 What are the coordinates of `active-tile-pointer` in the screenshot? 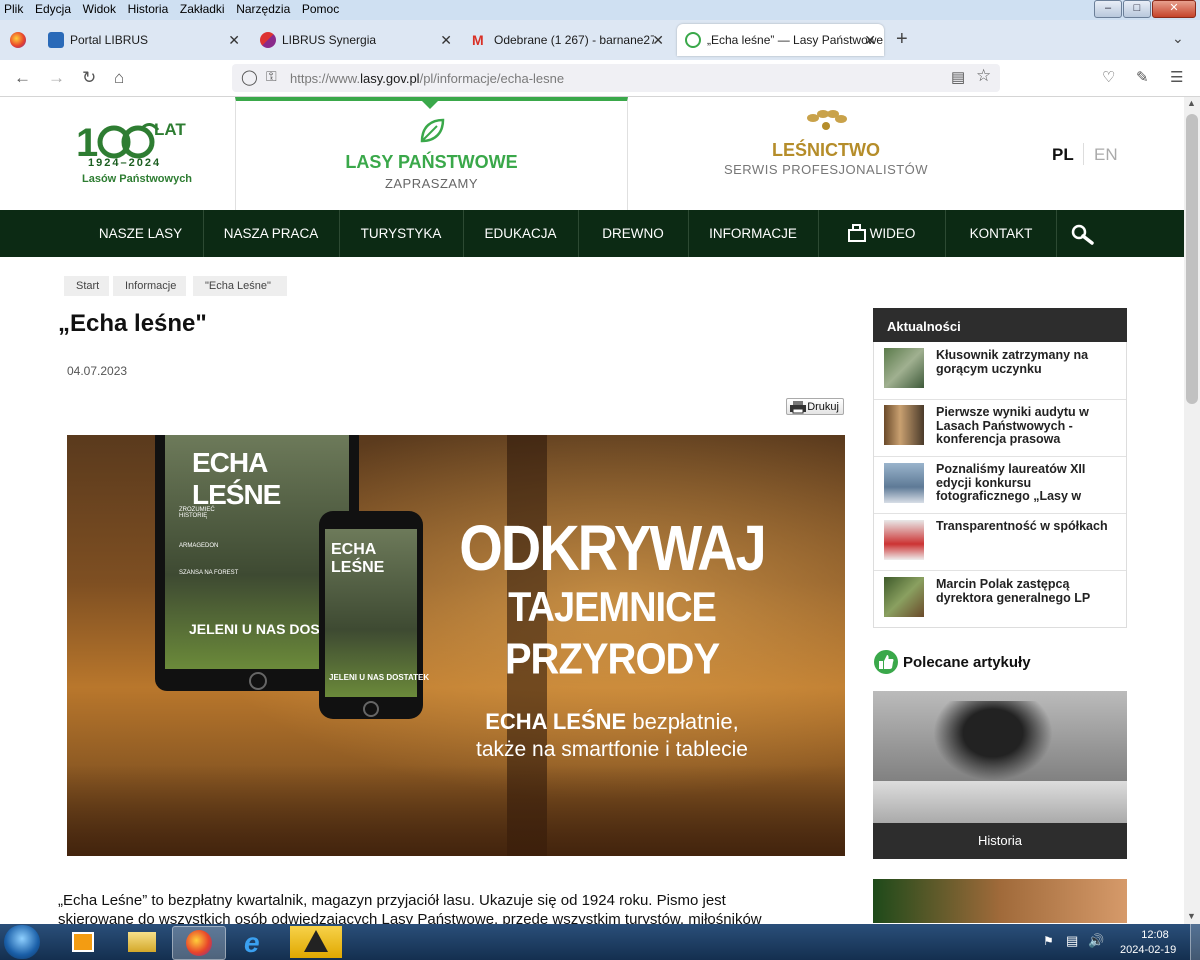 It's located at (430, 105).